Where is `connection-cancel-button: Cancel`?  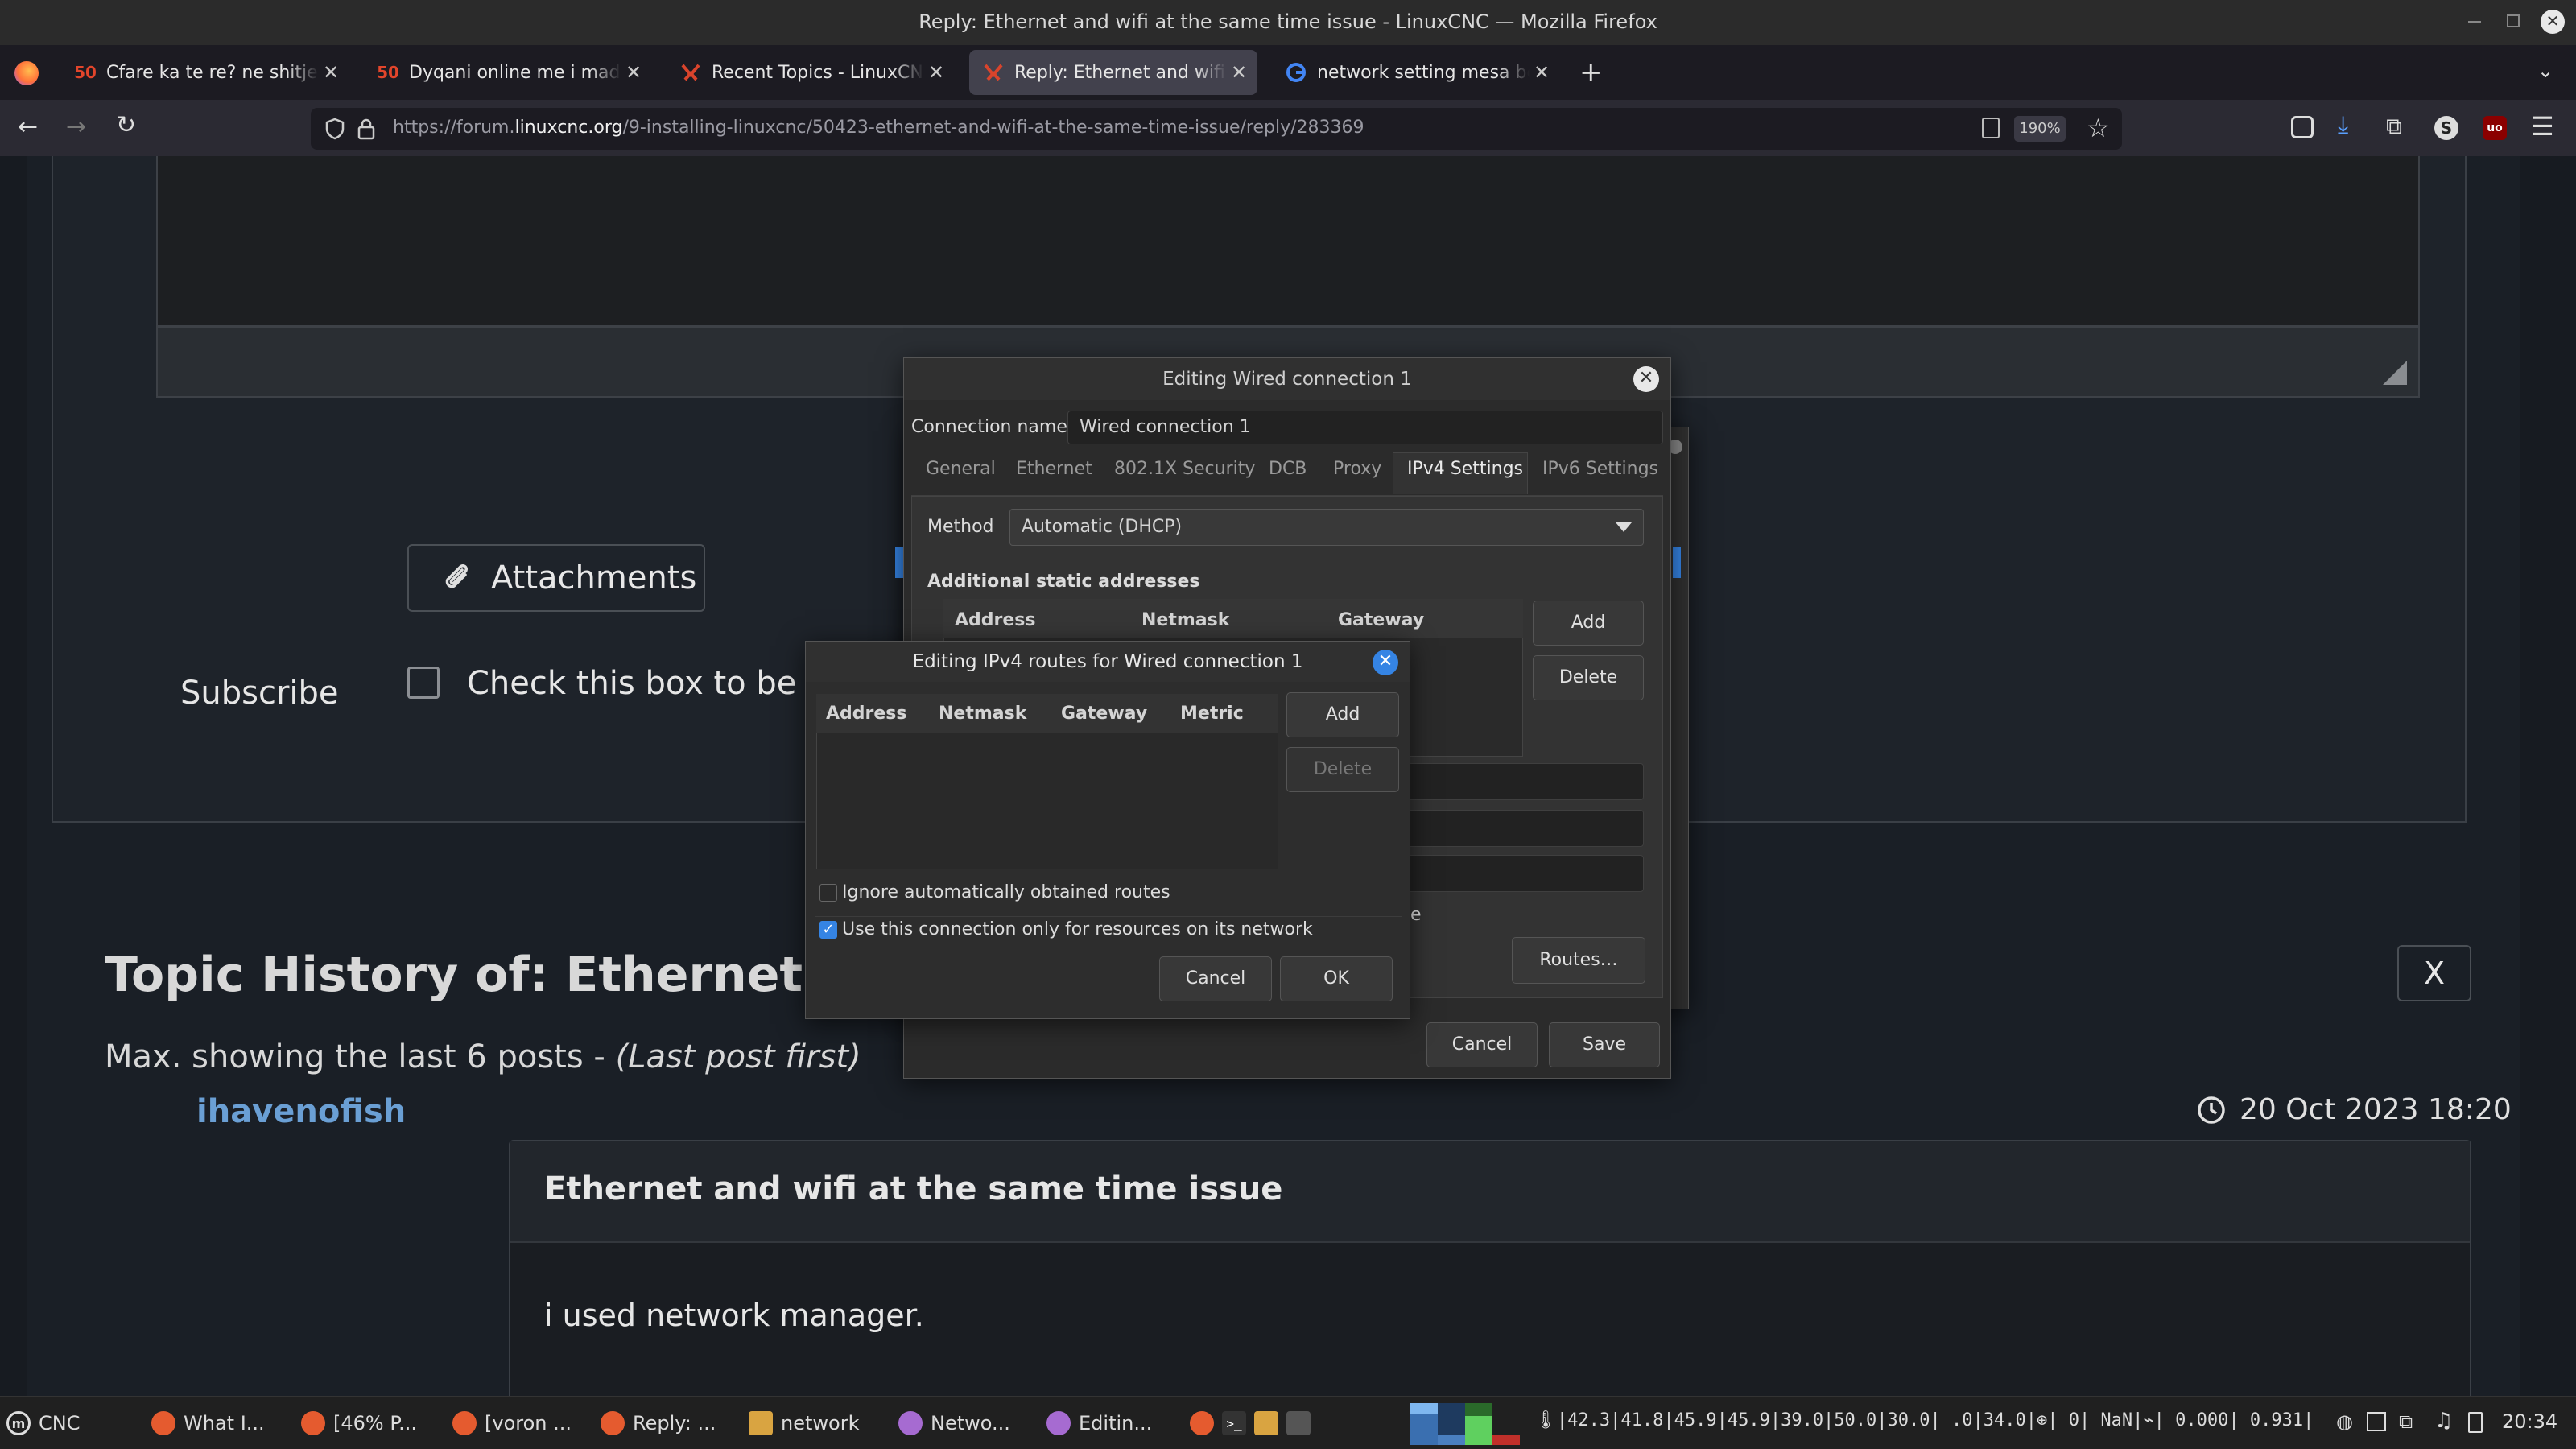 connection-cancel-button: Cancel is located at coordinates (1482, 1044).